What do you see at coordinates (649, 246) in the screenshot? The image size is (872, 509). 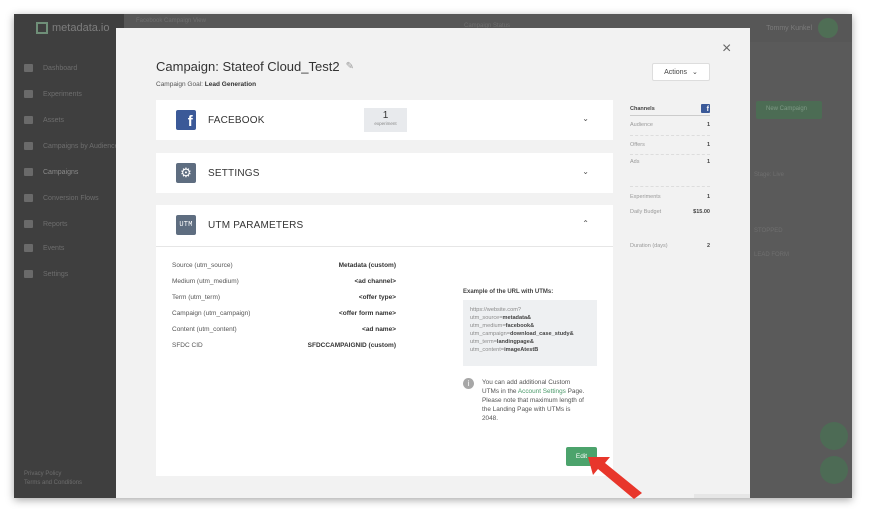 I see `stat-label: Duration (days)` at bounding box center [649, 246].